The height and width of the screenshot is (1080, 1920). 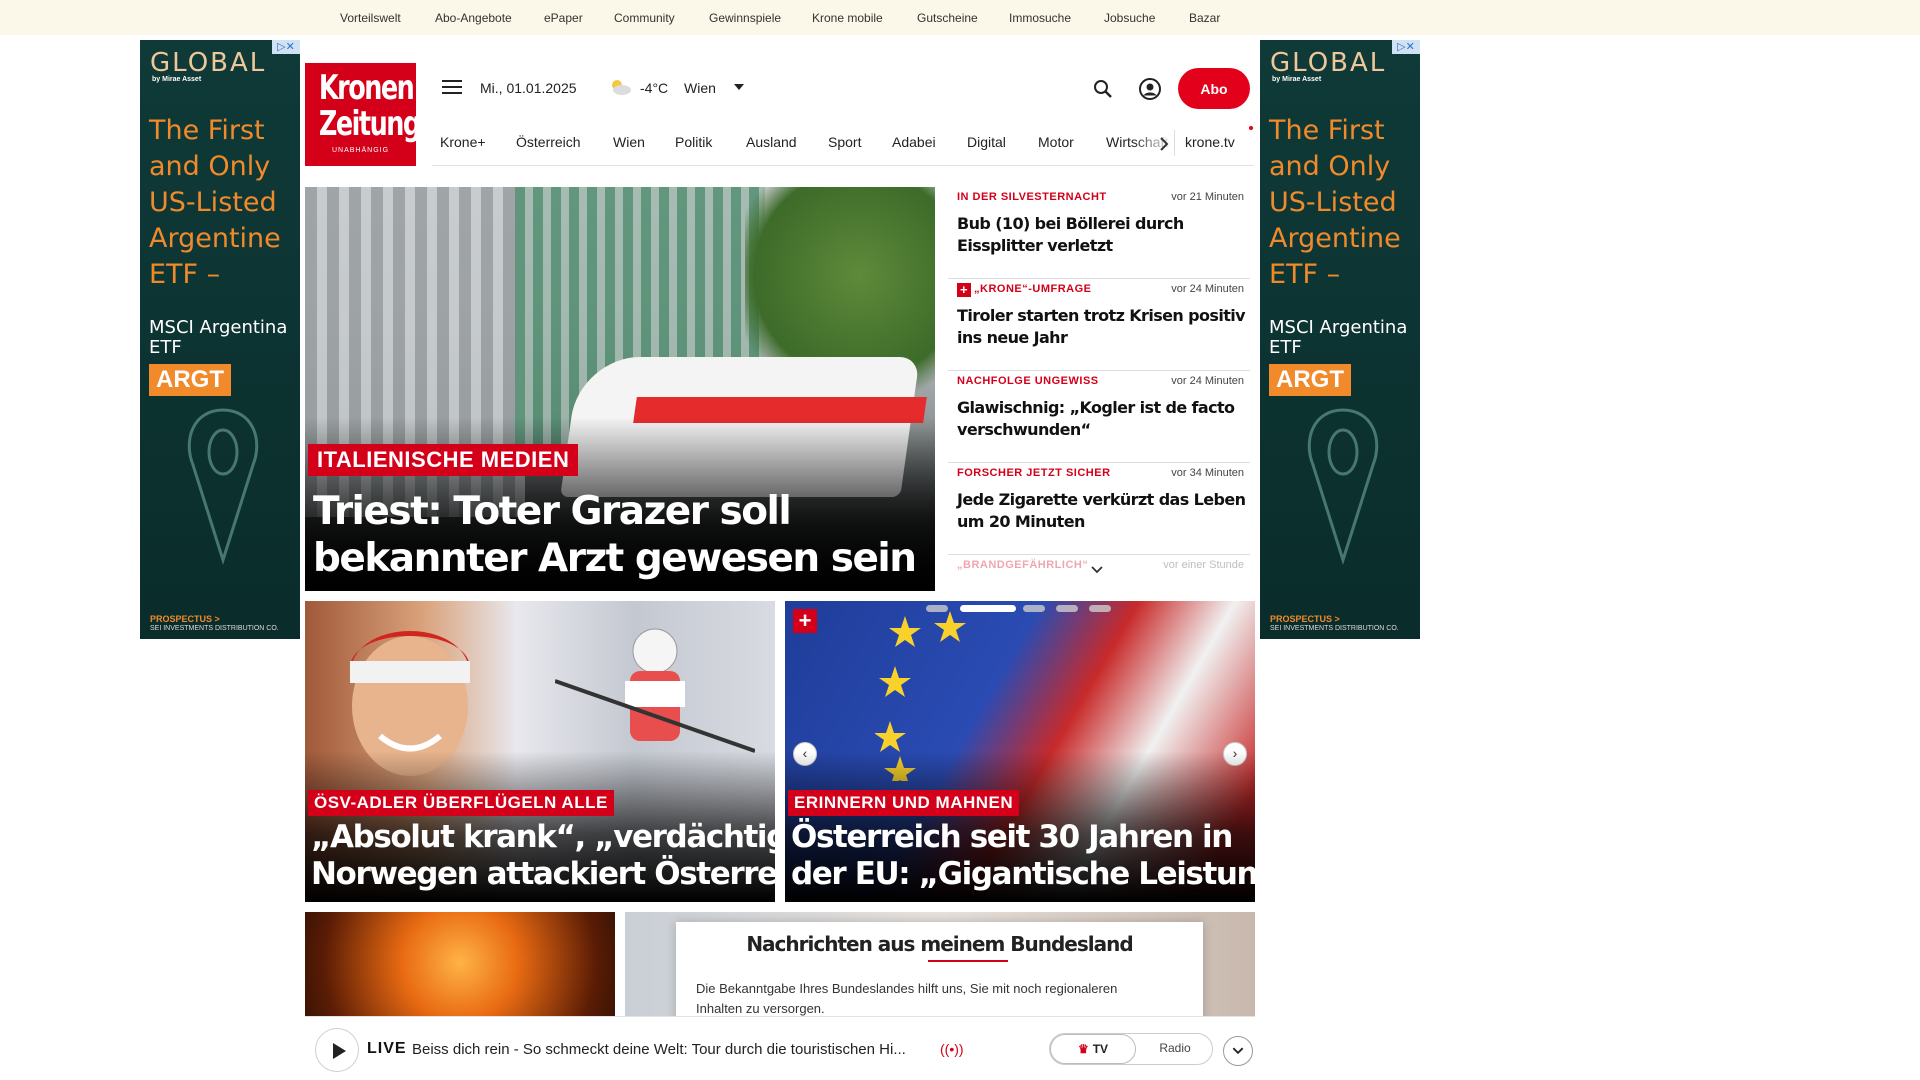 What do you see at coordinates (443, 460) in the screenshot?
I see `hero-kicker: ITALIENISCHE MEDIEN` at bounding box center [443, 460].